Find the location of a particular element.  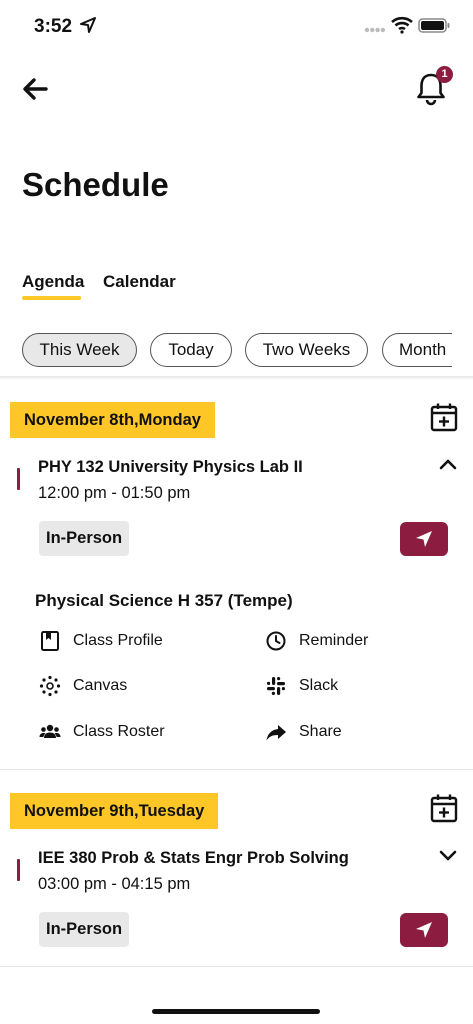

action-class-profile: Class Profile is located at coordinates (101, 641).